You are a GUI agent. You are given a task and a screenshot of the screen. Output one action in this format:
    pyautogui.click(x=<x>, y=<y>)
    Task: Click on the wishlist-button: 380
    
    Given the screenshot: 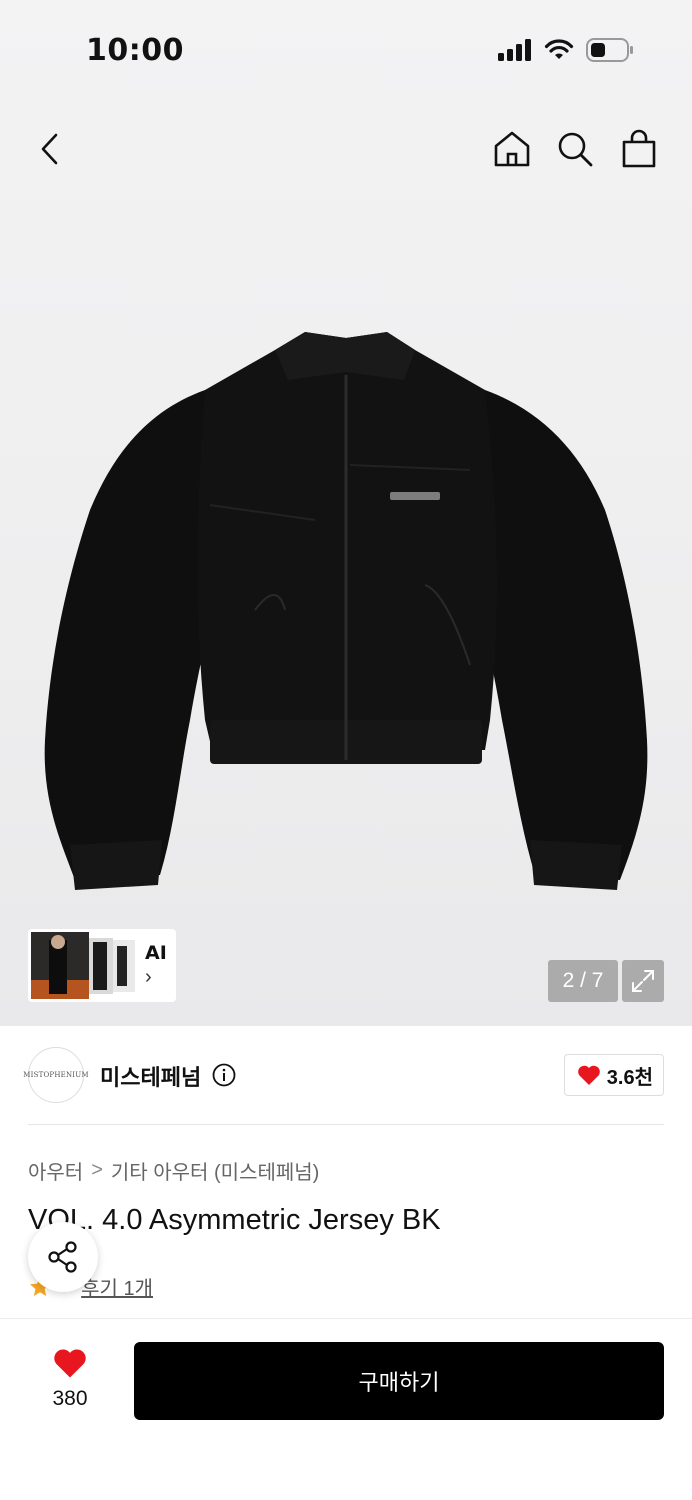 What is the action you would take?
    pyautogui.click(x=70, y=1379)
    